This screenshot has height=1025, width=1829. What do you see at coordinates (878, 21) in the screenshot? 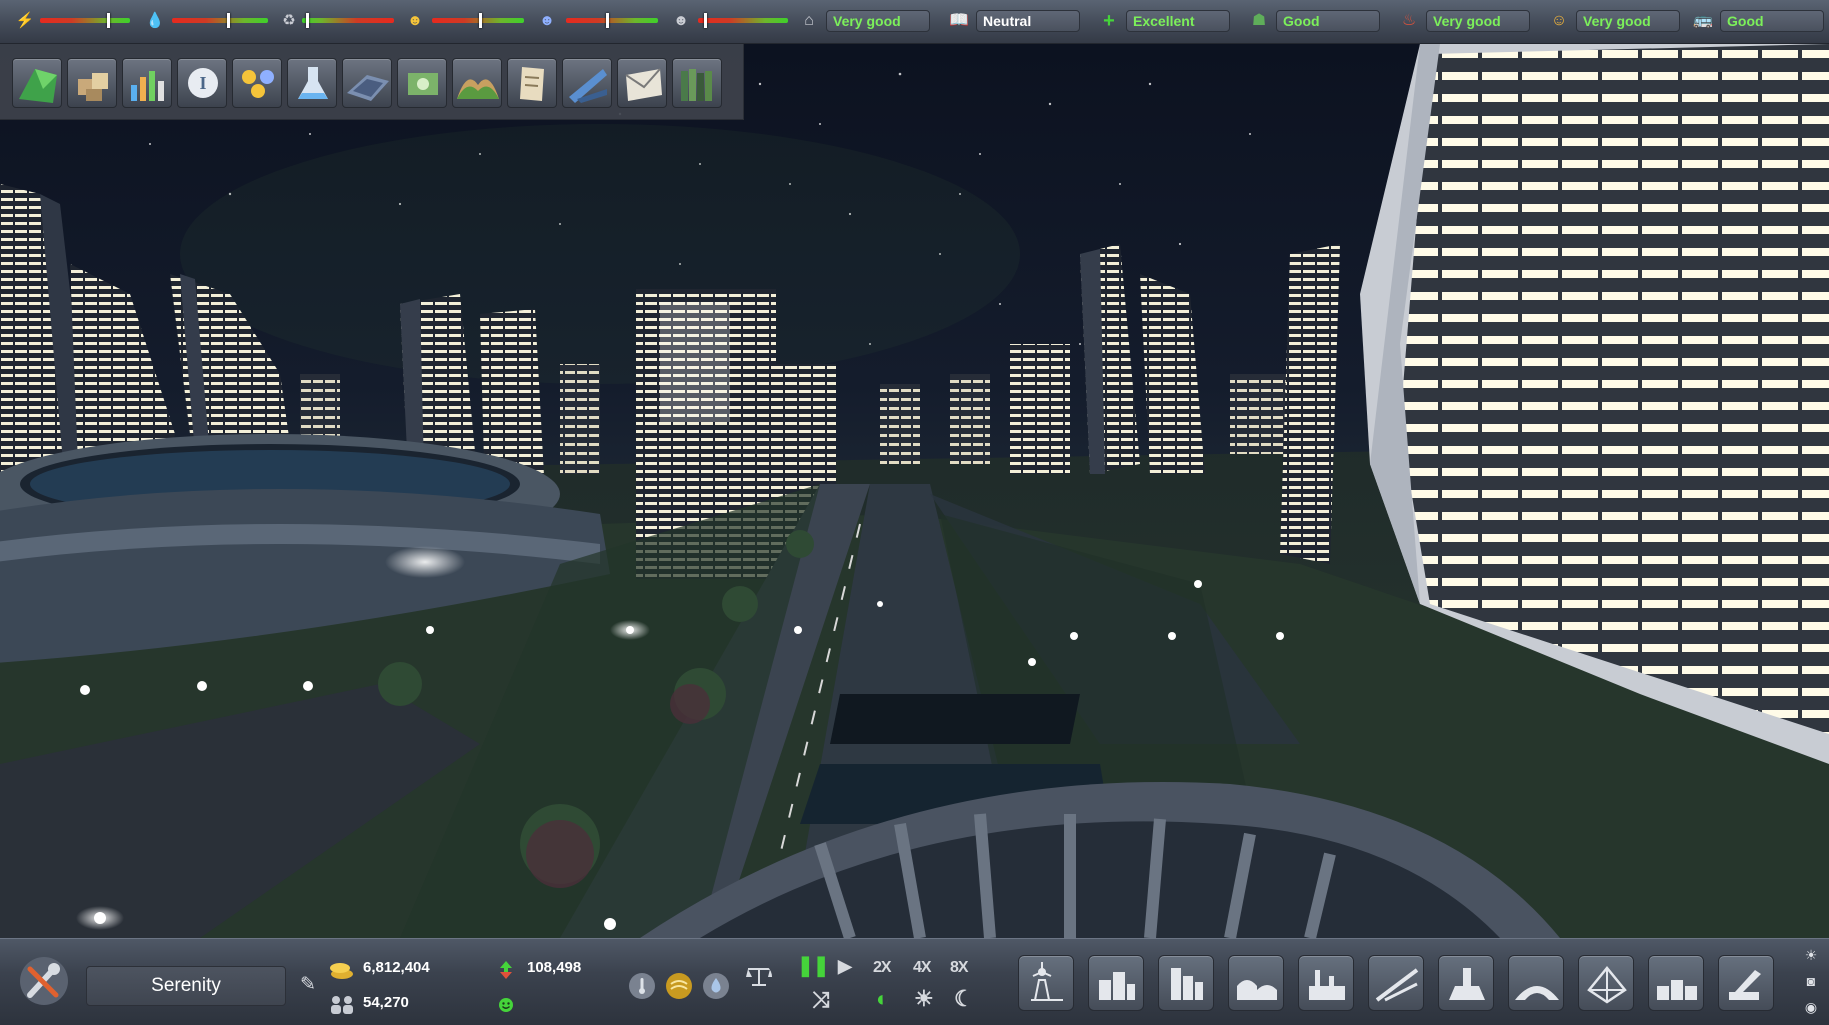
I see `rating-housing-value: Very good` at bounding box center [878, 21].